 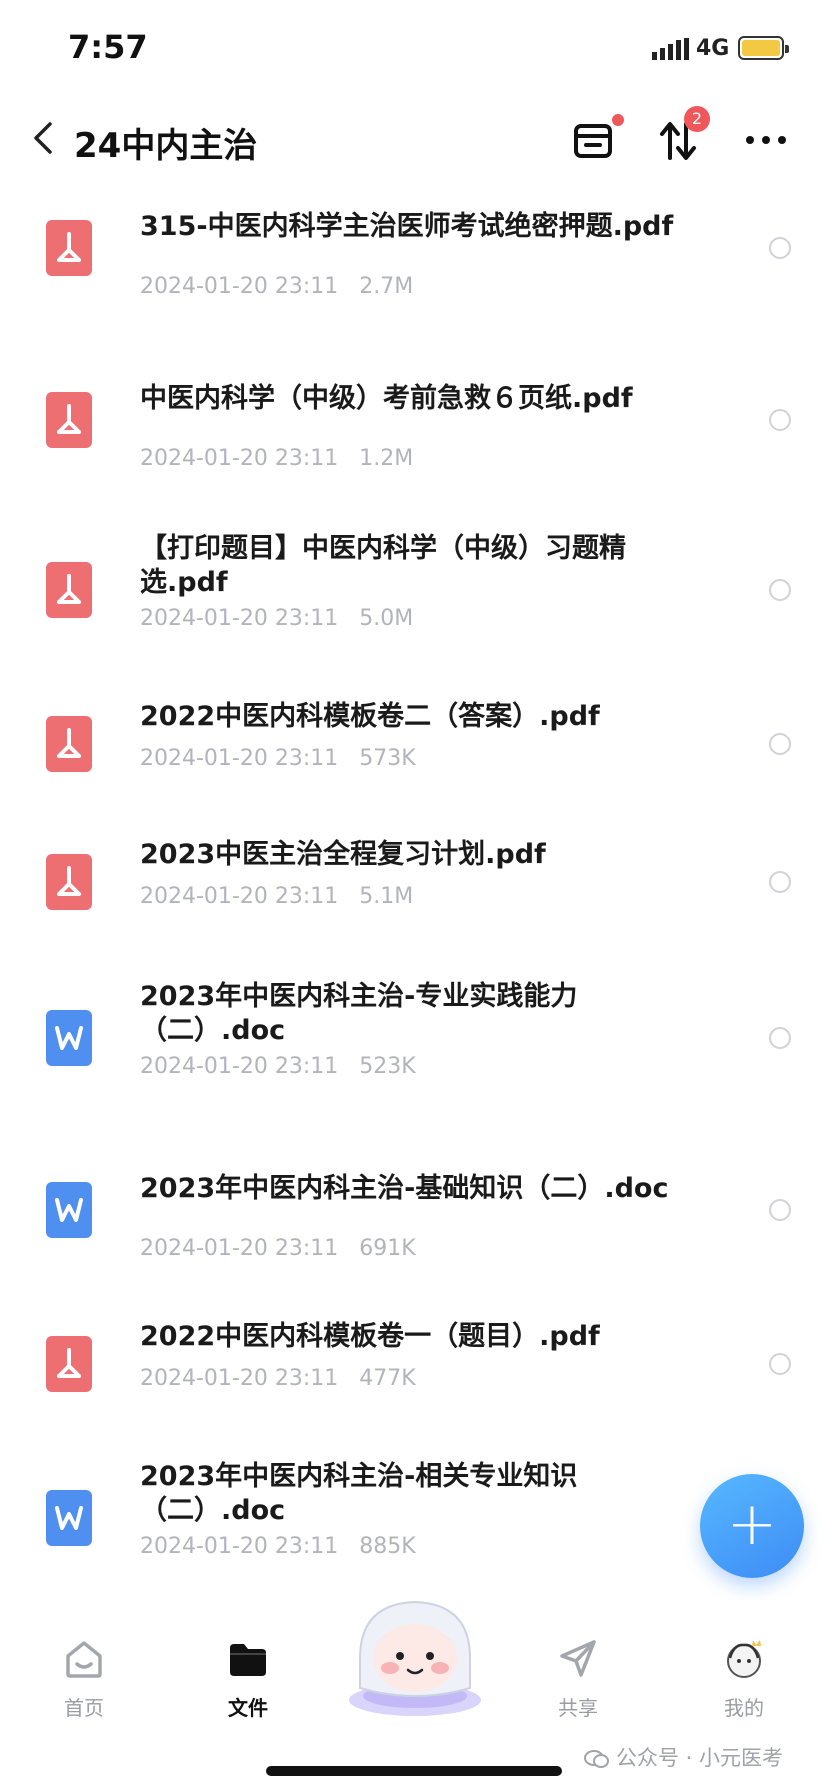 What do you see at coordinates (370, 1336) in the screenshot?
I see `file-name: 2022中医内科模板卷一（题目）.pdf` at bounding box center [370, 1336].